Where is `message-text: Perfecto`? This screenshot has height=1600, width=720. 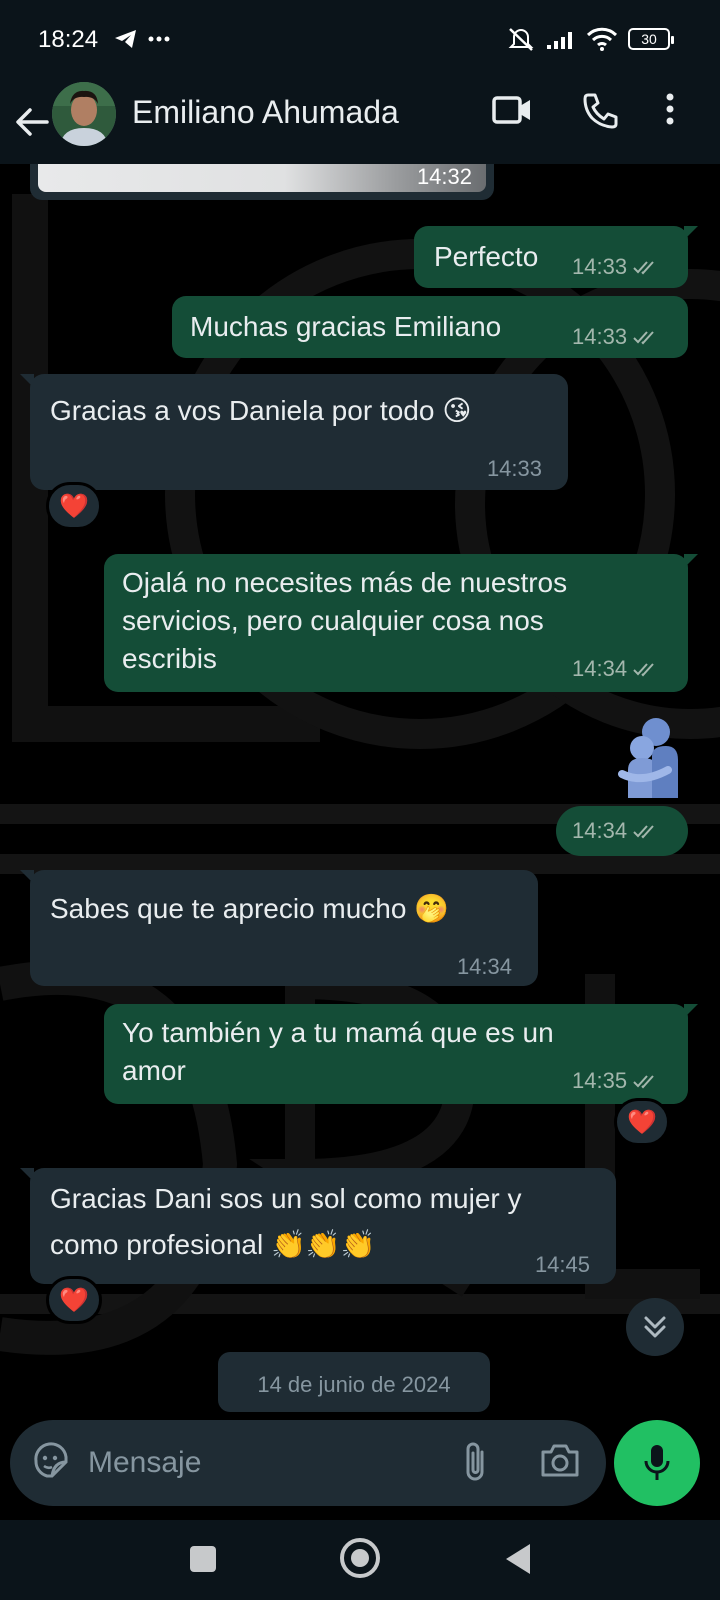 message-text: Perfecto is located at coordinates (486, 256).